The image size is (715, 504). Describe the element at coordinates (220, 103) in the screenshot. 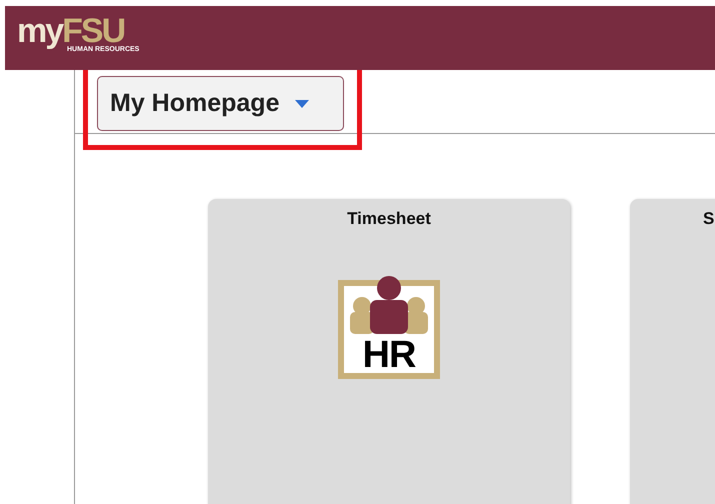

I see `page-selector-dropdown: My Homepage` at that location.